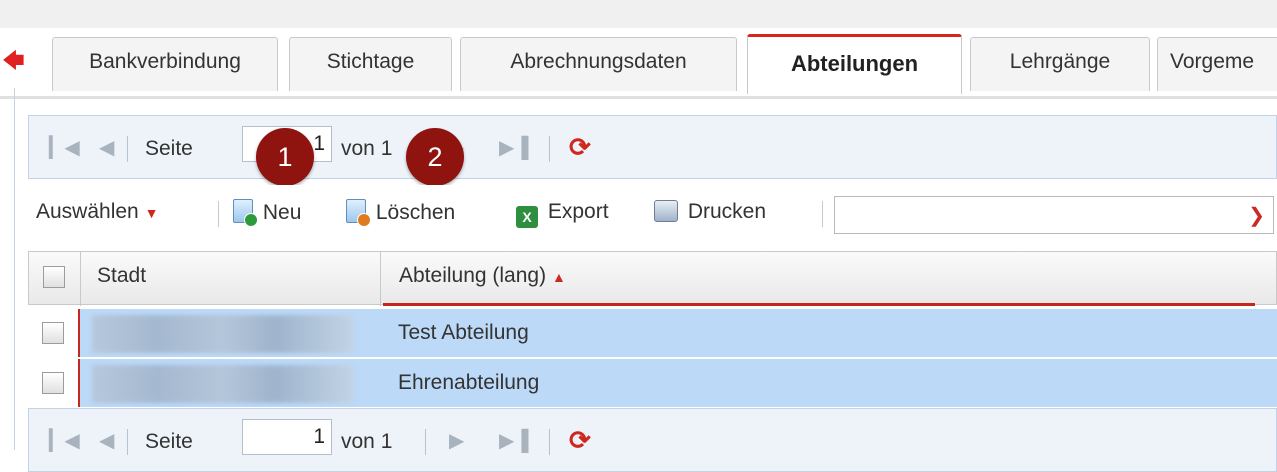 This screenshot has width=1277, height=472. Describe the element at coordinates (169, 148) in the screenshot. I see `page-label: Seite` at that location.